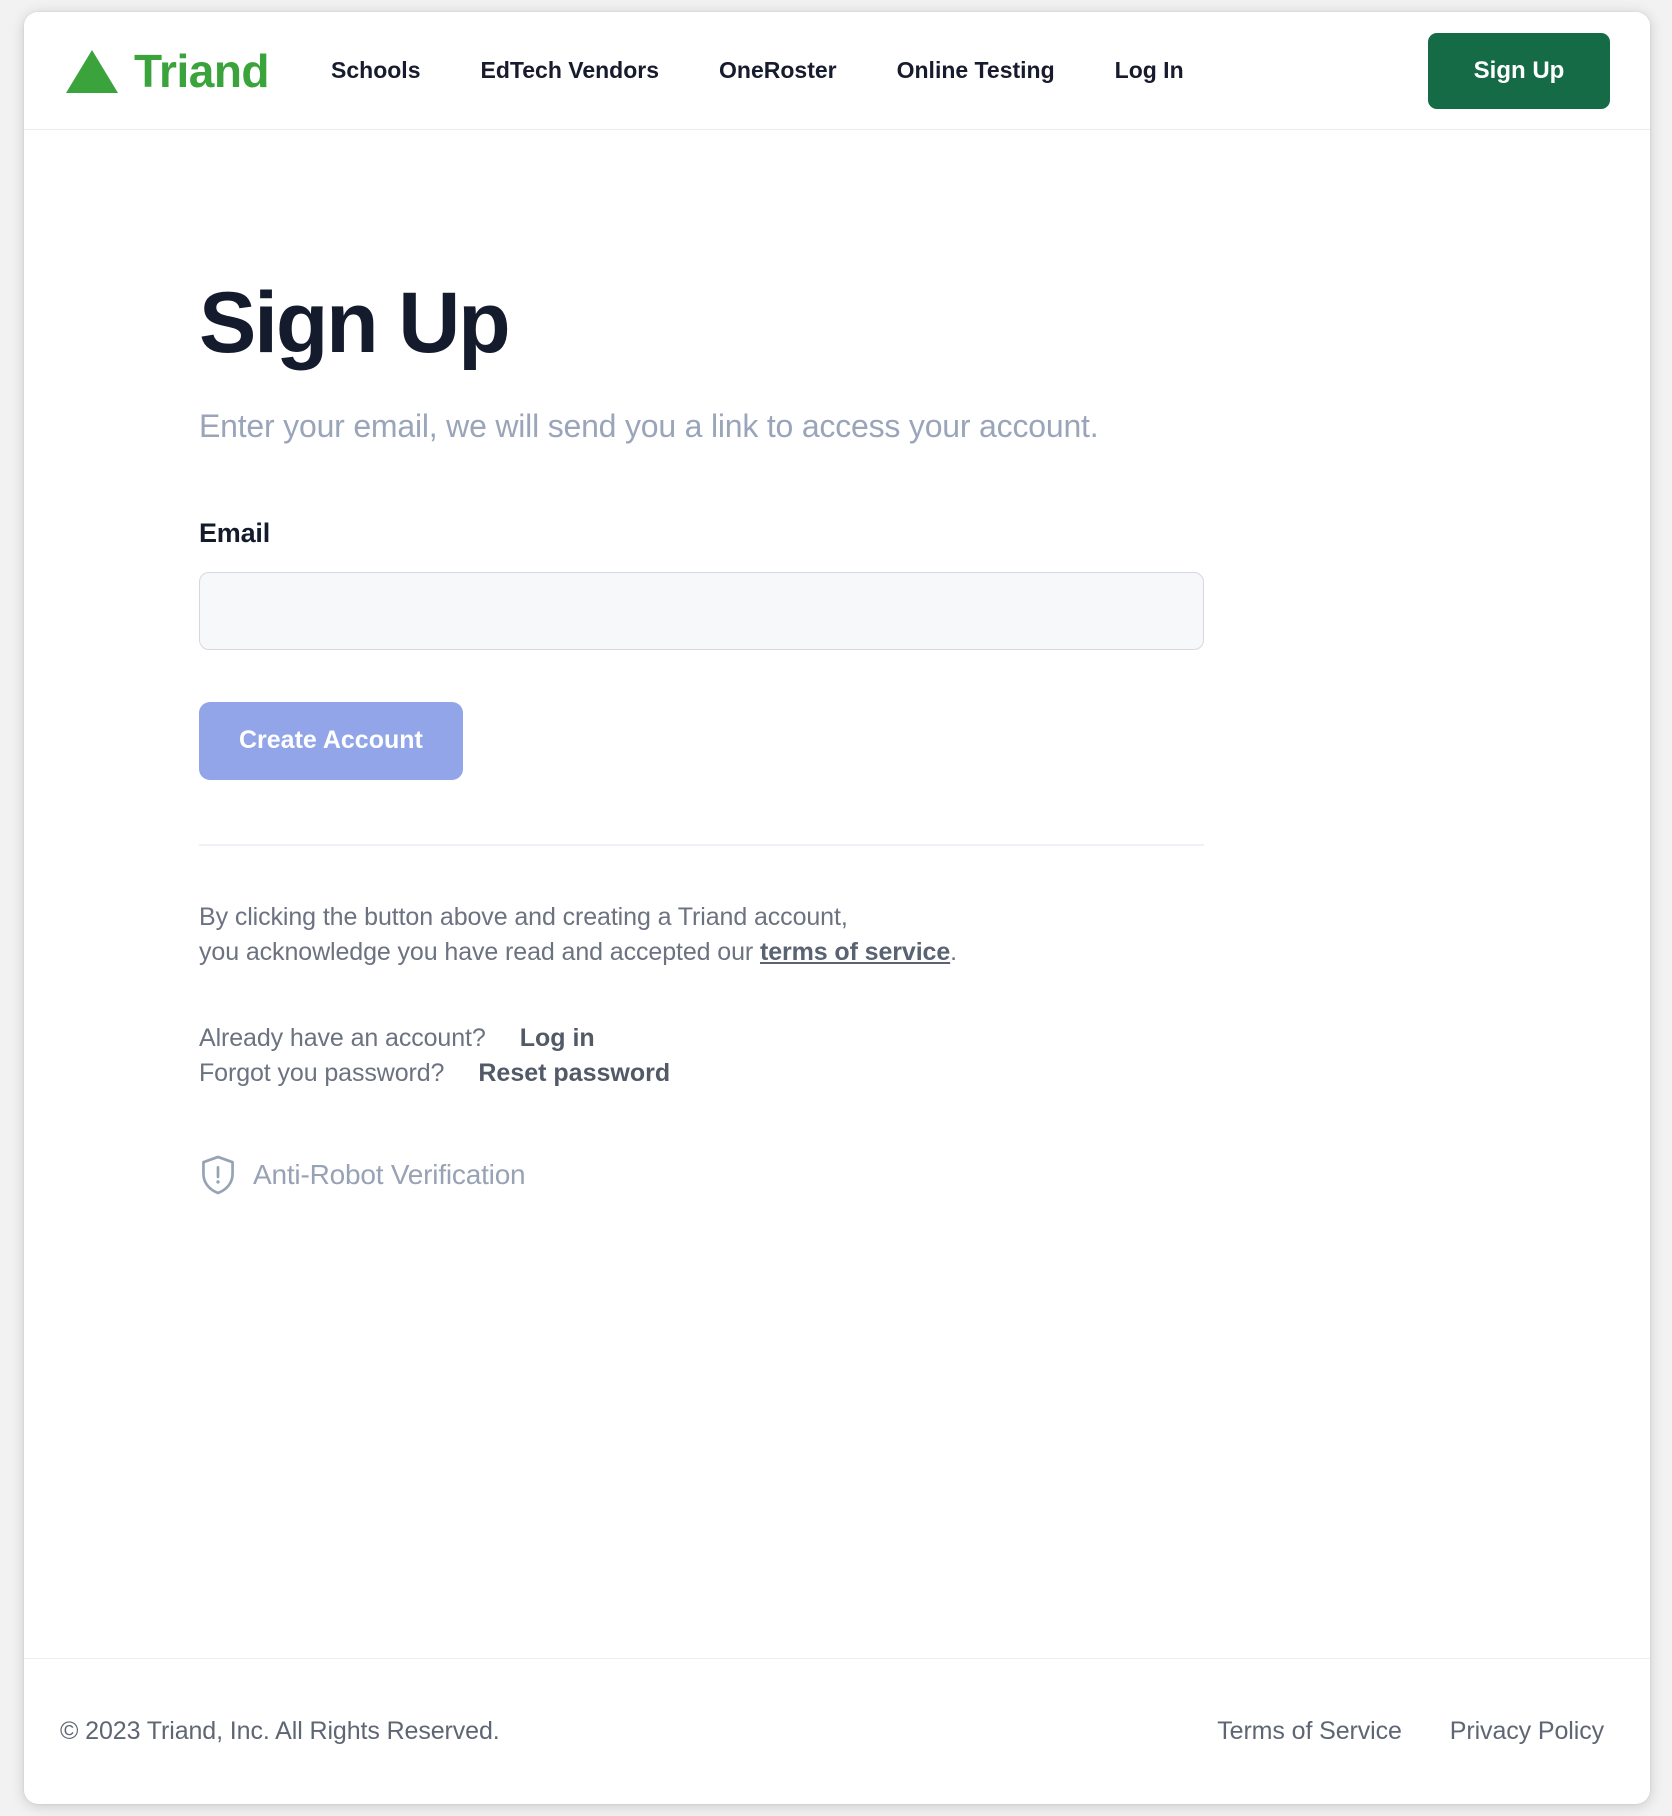 This screenshot has height=1816, width=1672. Describe the element at coordinates (202, 70) in the screenshot. I see `brand-name: Triand` at that location.